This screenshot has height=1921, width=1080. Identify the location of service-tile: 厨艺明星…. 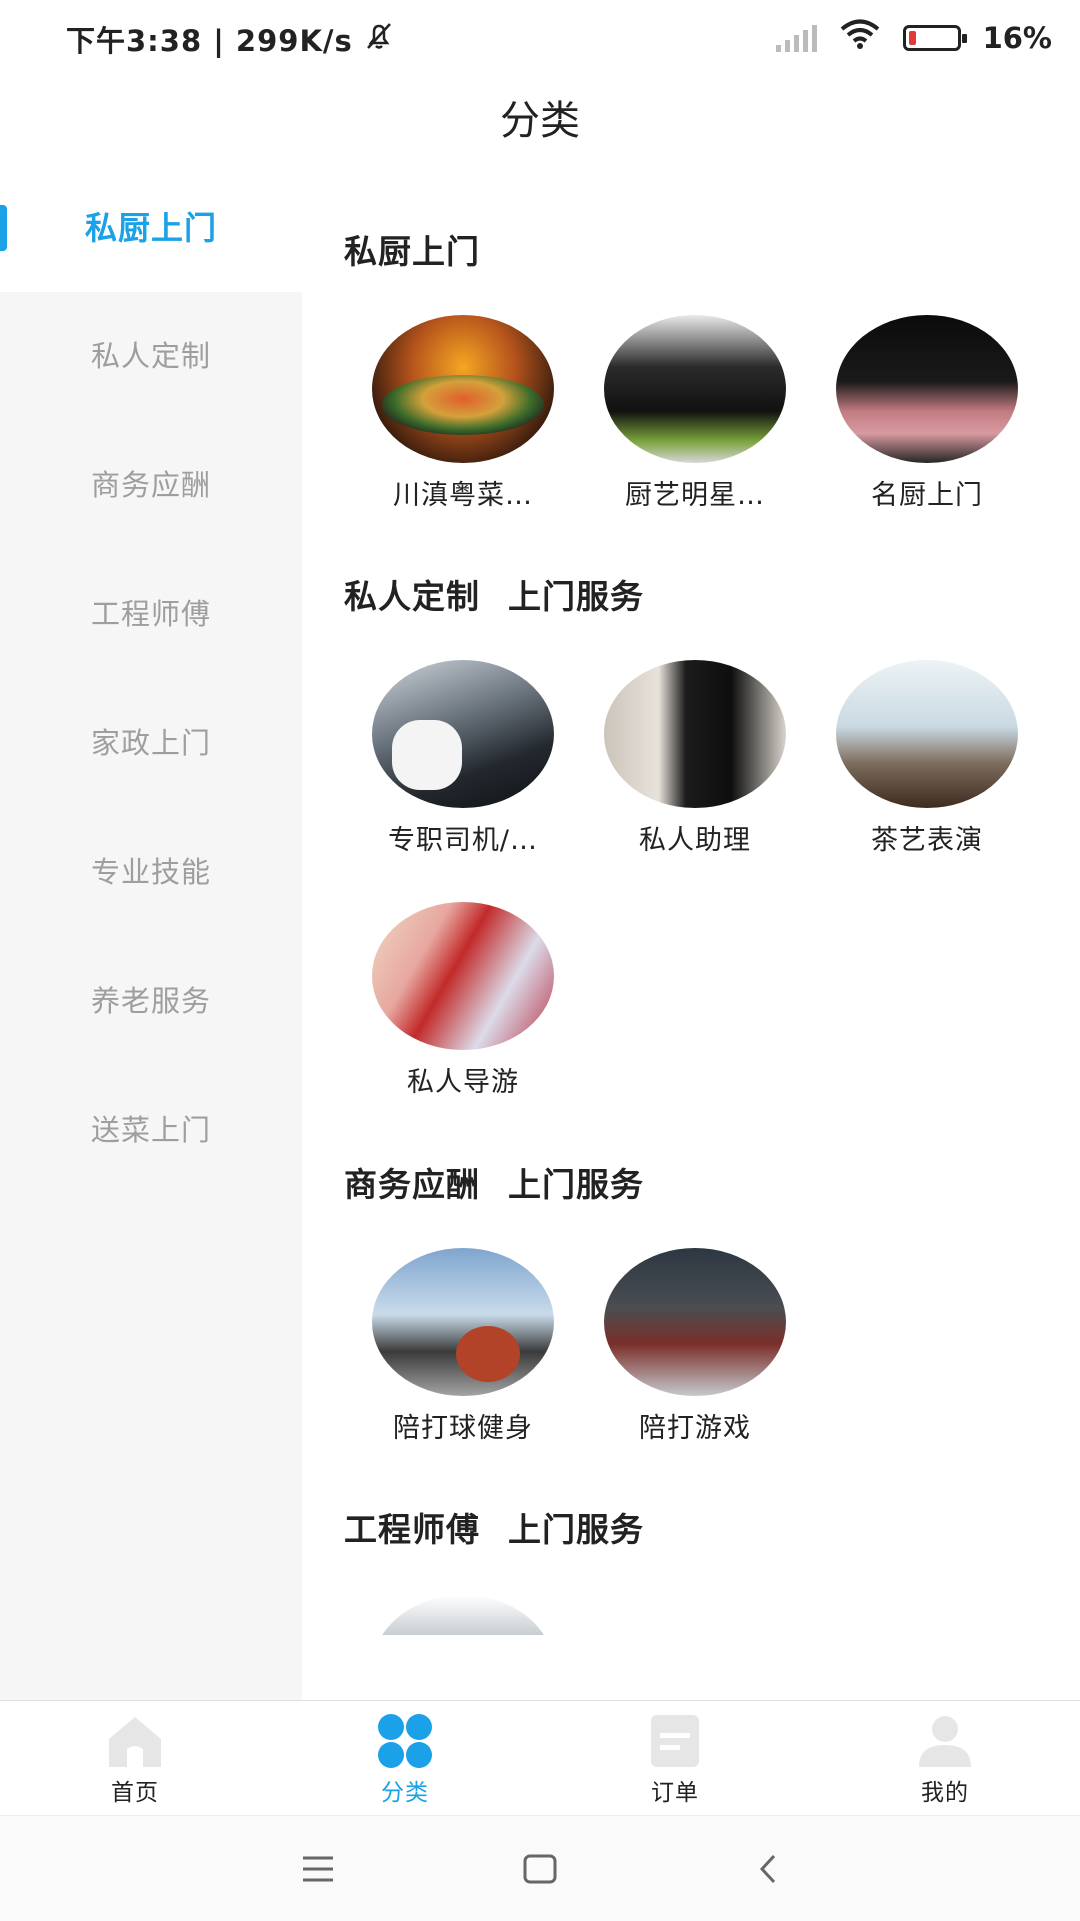
(715, 413).